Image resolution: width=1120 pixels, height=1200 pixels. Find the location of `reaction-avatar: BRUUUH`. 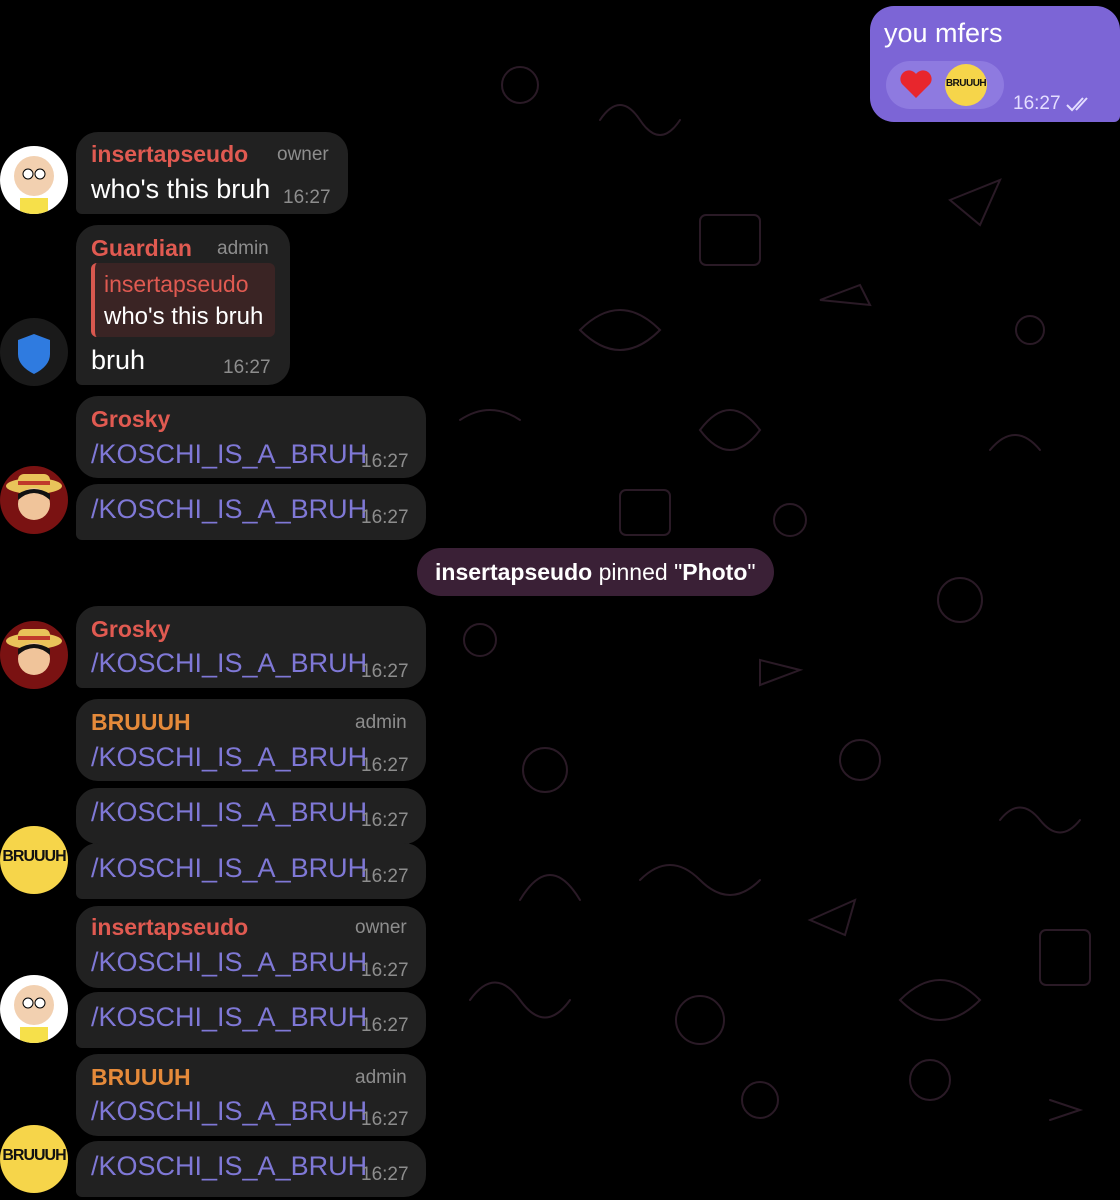

reaction-avatar: BRUUUH is located at coordinates (966, 85).